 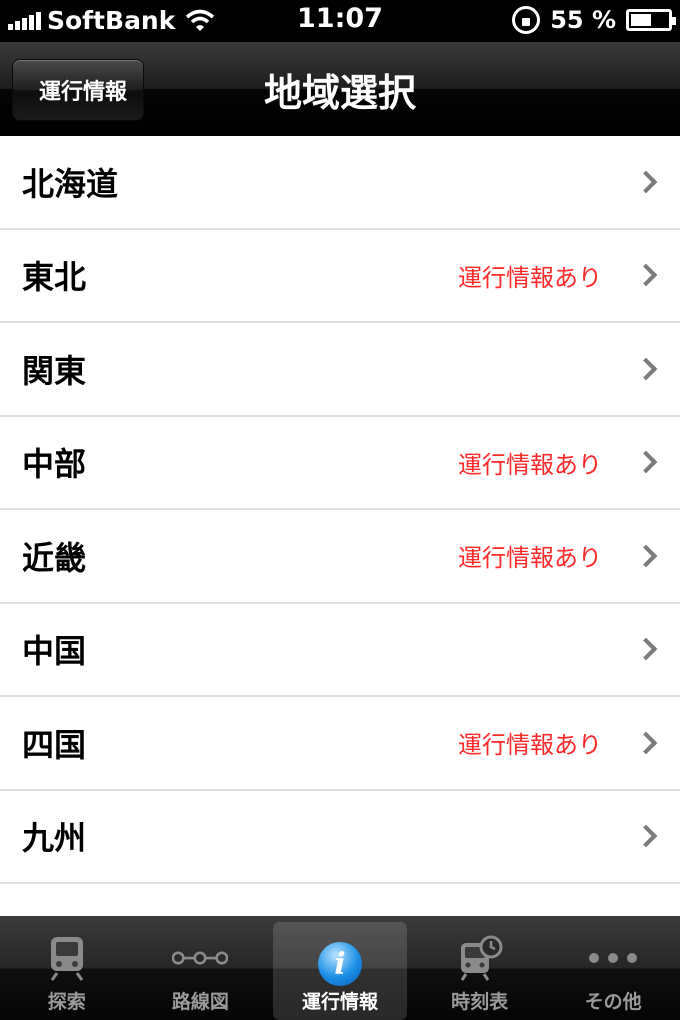 I want to click on region-row-chubu: 中部 運行情報あり, so click(x=340, y=463).